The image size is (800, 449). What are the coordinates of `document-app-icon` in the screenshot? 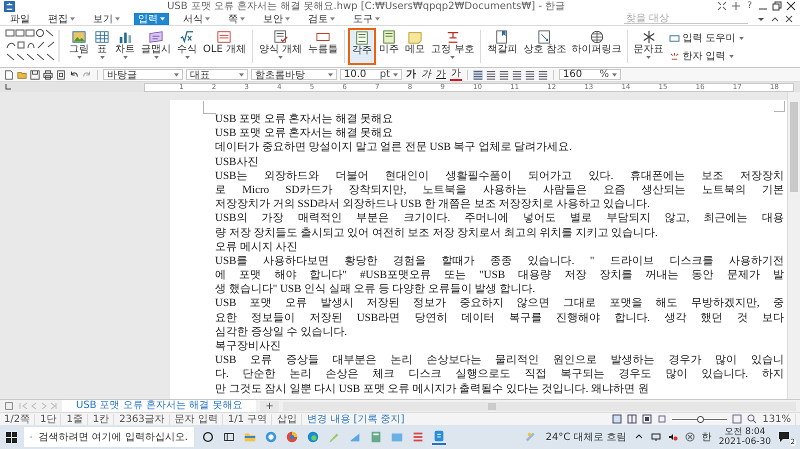 It's located at (439, 437).